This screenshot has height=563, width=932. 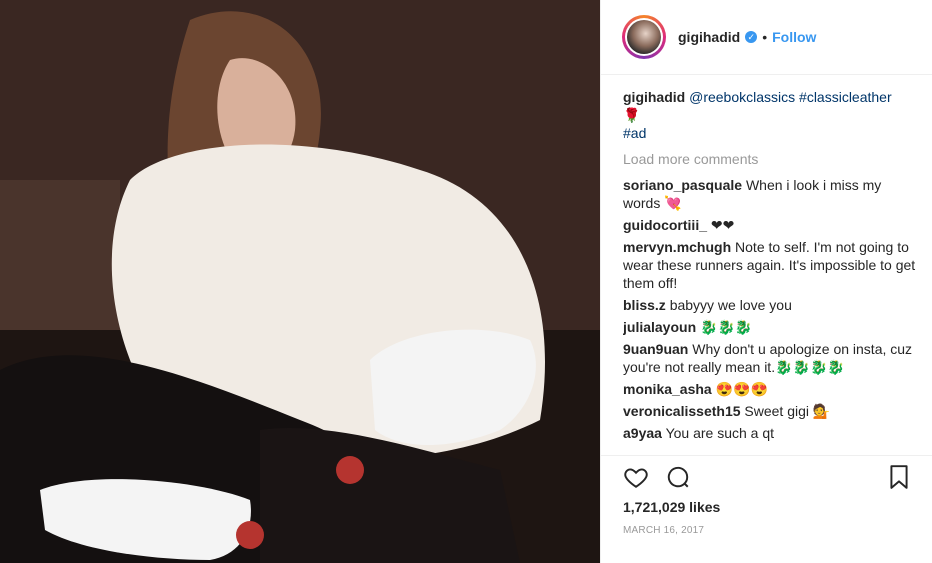 What do you see at coordinates (751, 37) in the screenshot?
I see `verified-badge-icon: ✓` at bounding box center [751, 37].